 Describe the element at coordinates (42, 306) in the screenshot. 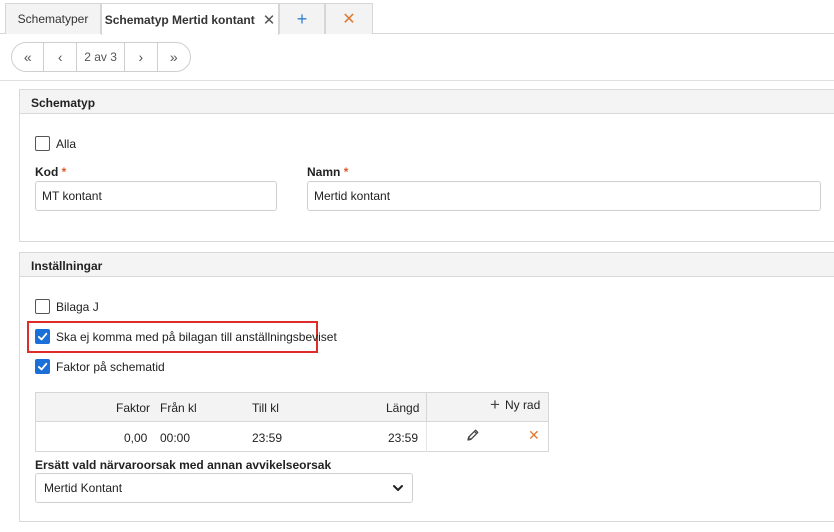

I see `bilaga-j-checkbox` at that location.